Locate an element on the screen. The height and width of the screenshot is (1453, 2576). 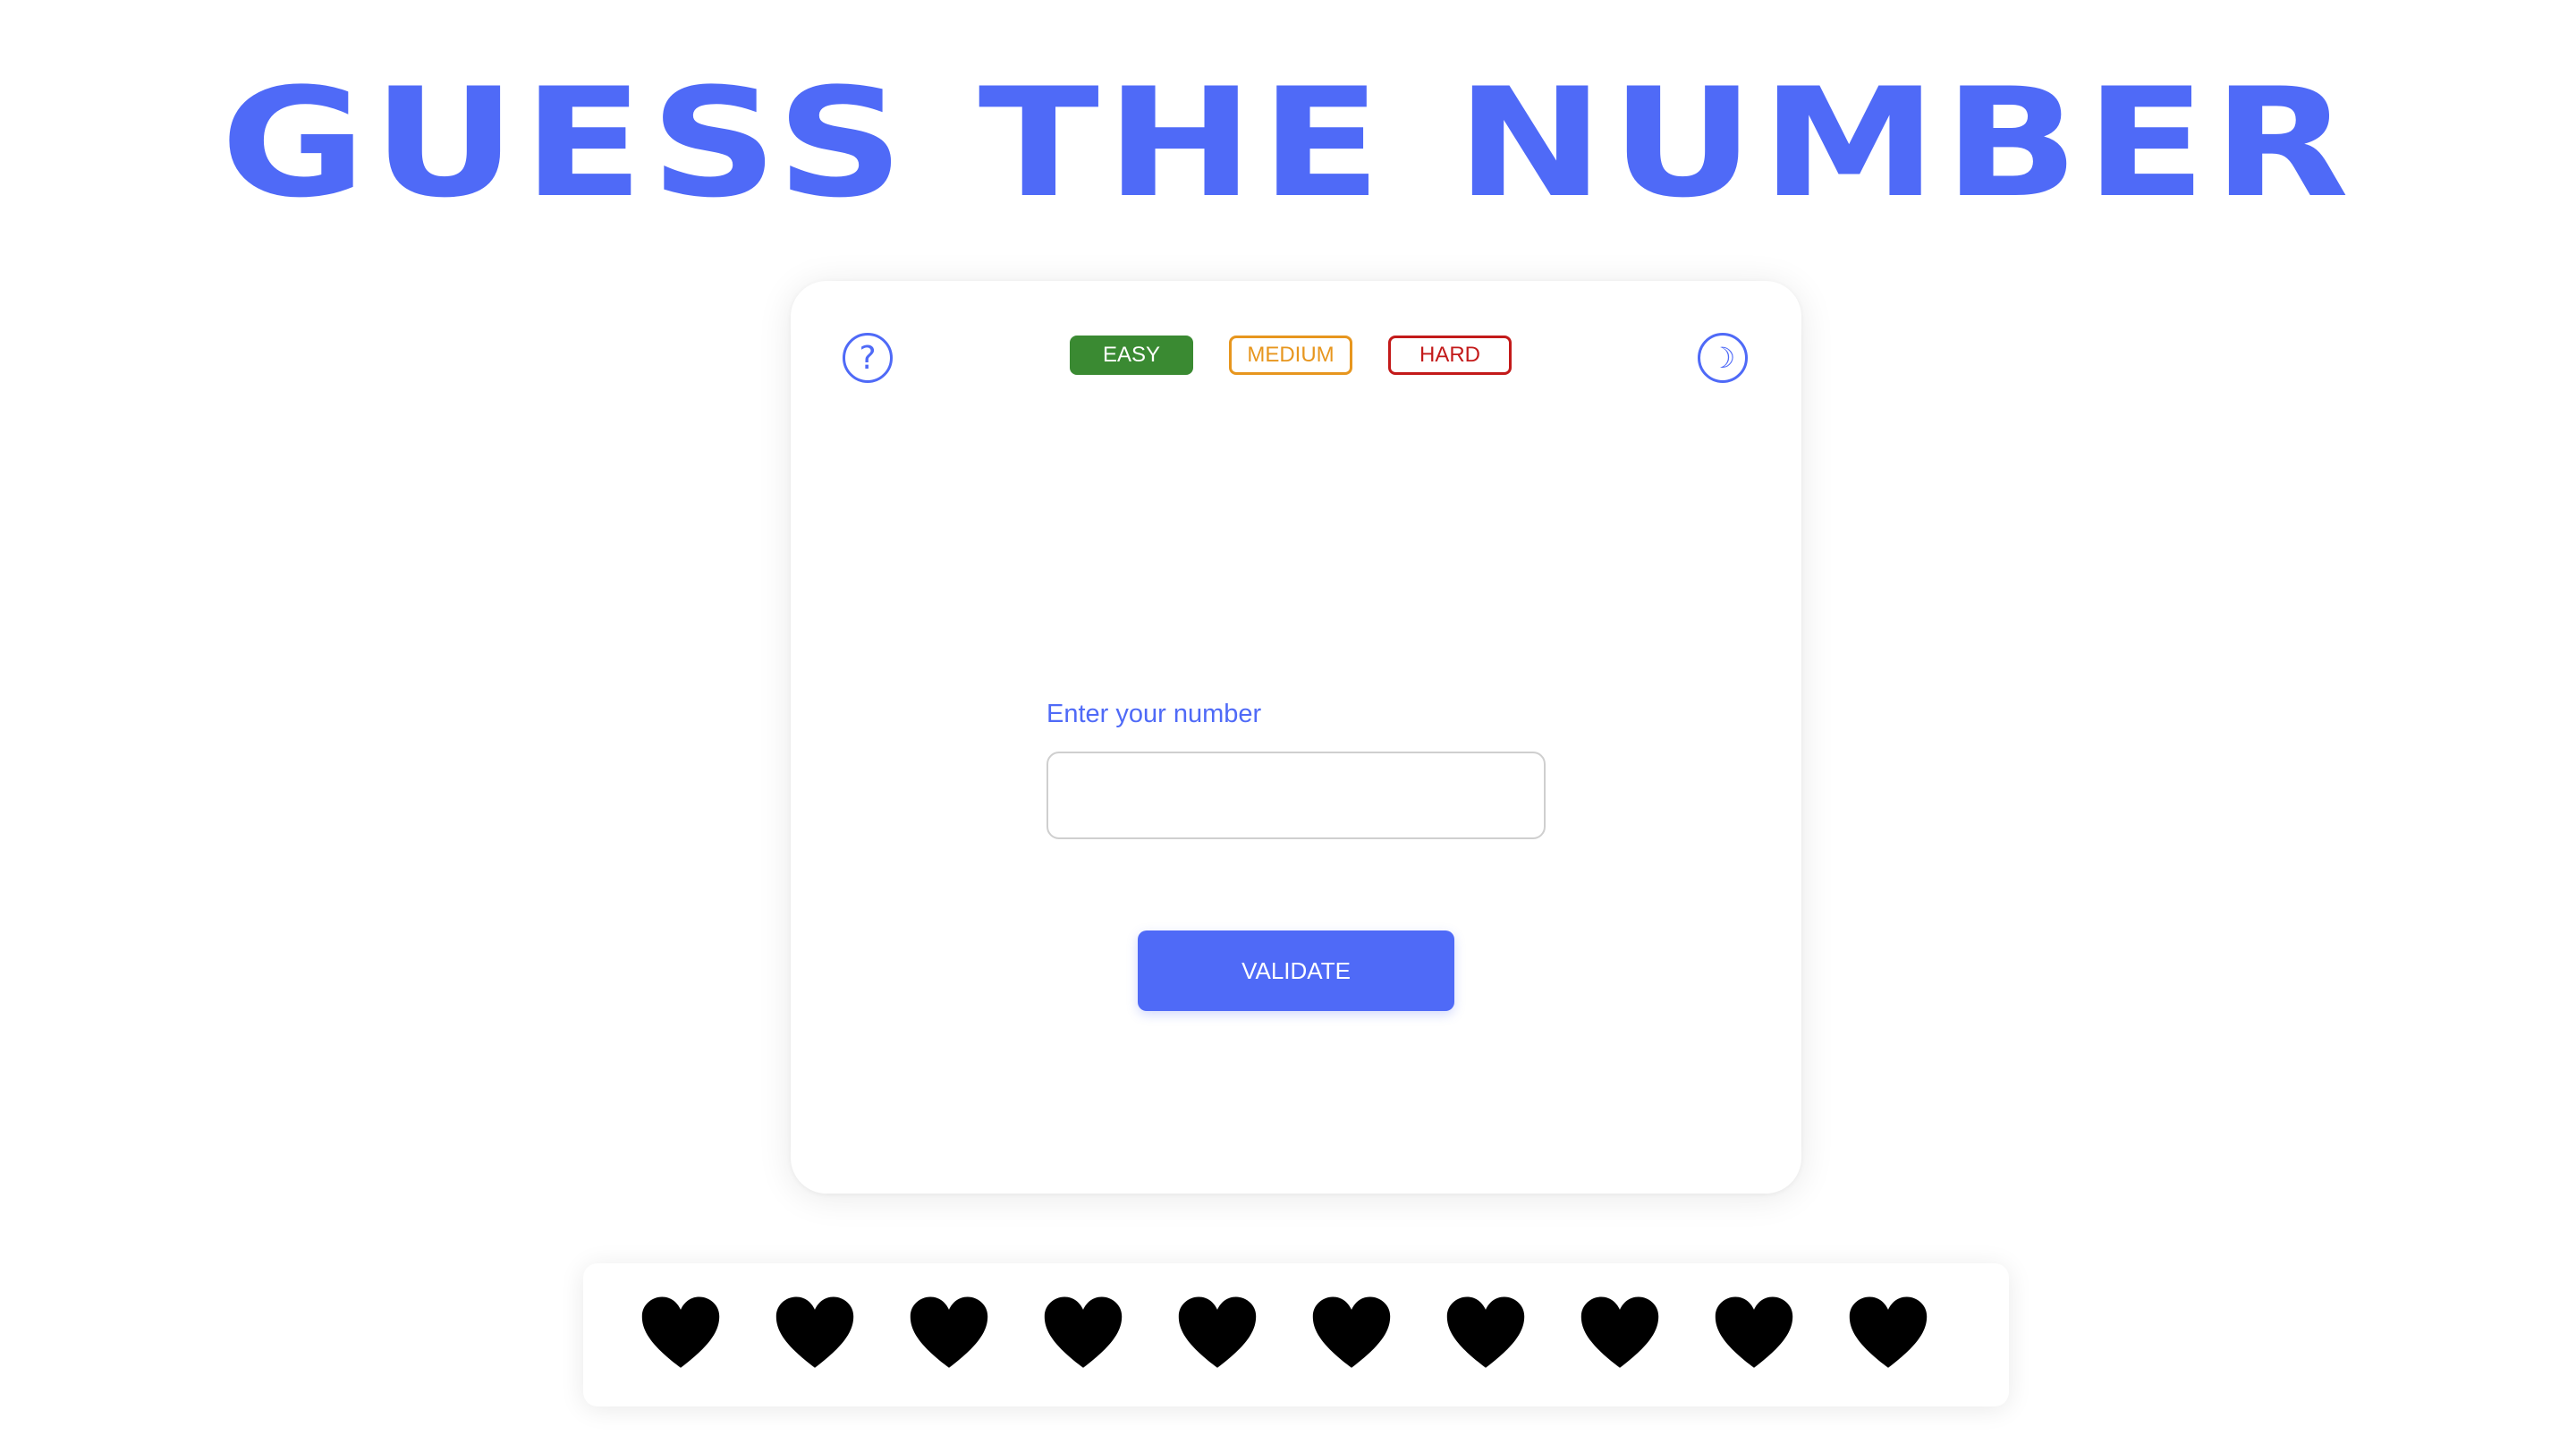
validate-button: VALIDATE is located at coordinates (1296, 970).